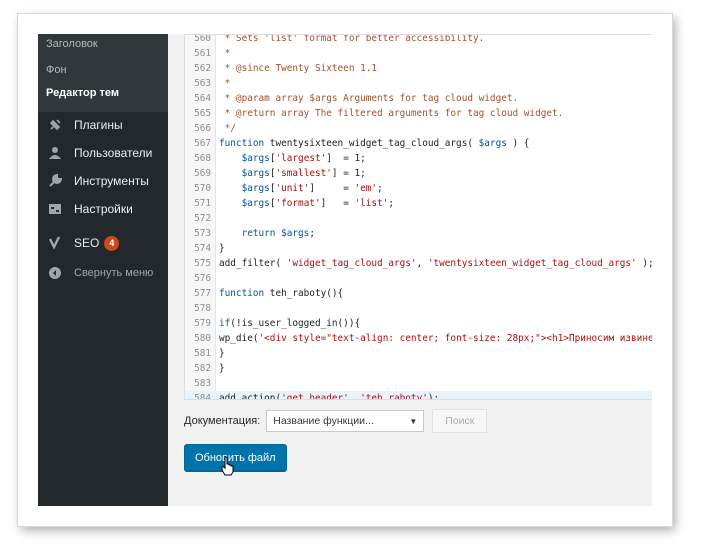 The image size is (704, 544). What do you see at coordinates (111, 181) in the screenshot?
I see `sidebar-item-label: Инструменты` at bounding box center [111, 181].